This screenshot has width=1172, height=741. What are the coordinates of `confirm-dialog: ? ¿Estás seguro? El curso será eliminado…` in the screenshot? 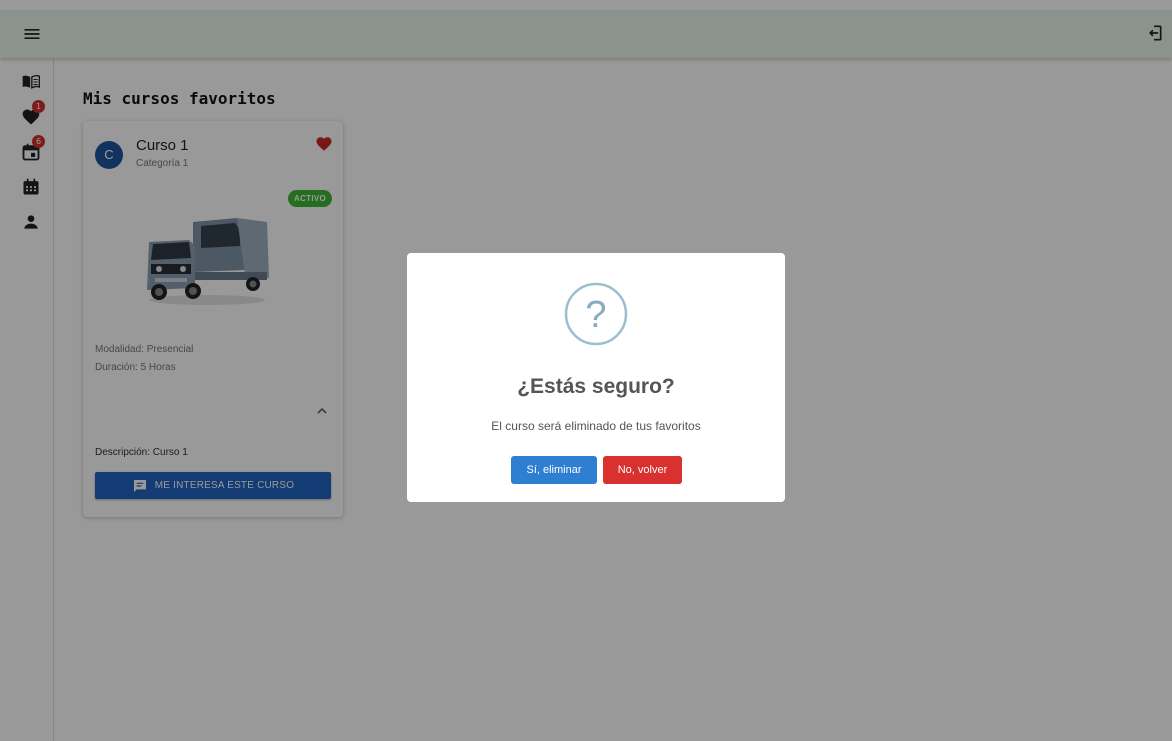 It's located at (596, 377).